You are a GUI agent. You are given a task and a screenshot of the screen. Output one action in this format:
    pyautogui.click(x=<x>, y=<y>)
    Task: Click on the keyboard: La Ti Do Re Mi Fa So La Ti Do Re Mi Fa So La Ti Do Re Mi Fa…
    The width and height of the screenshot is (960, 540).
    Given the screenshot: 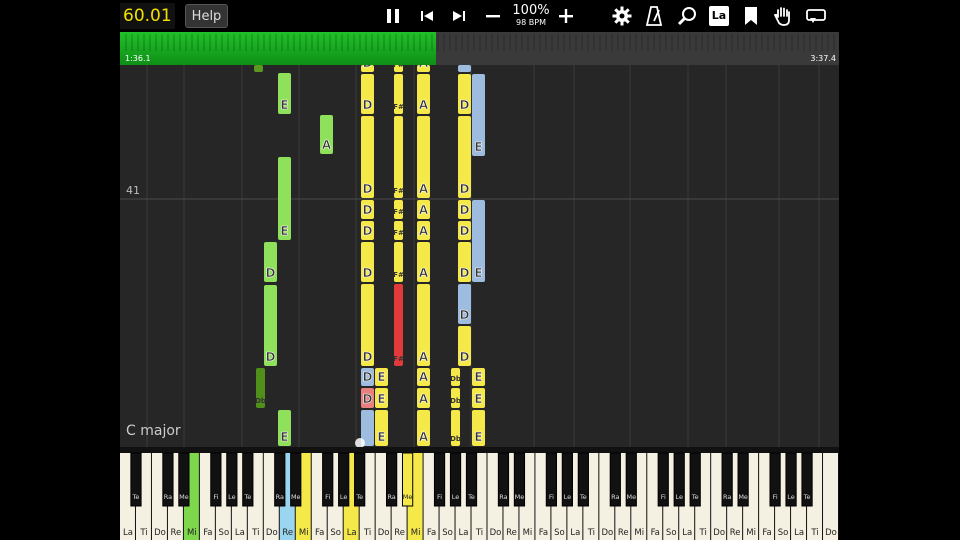 What is the action you would take?
    pyautogui.click(x=479, y=493)
    